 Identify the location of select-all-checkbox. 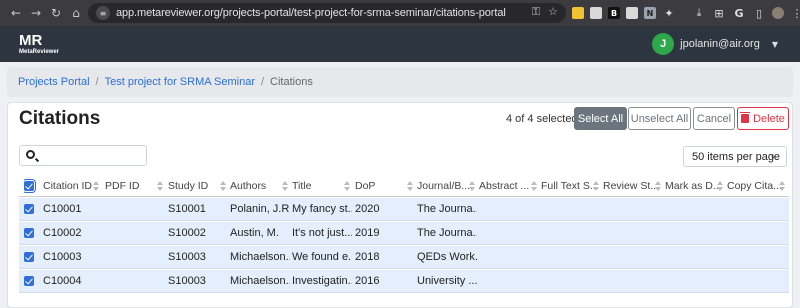
(30, 185).